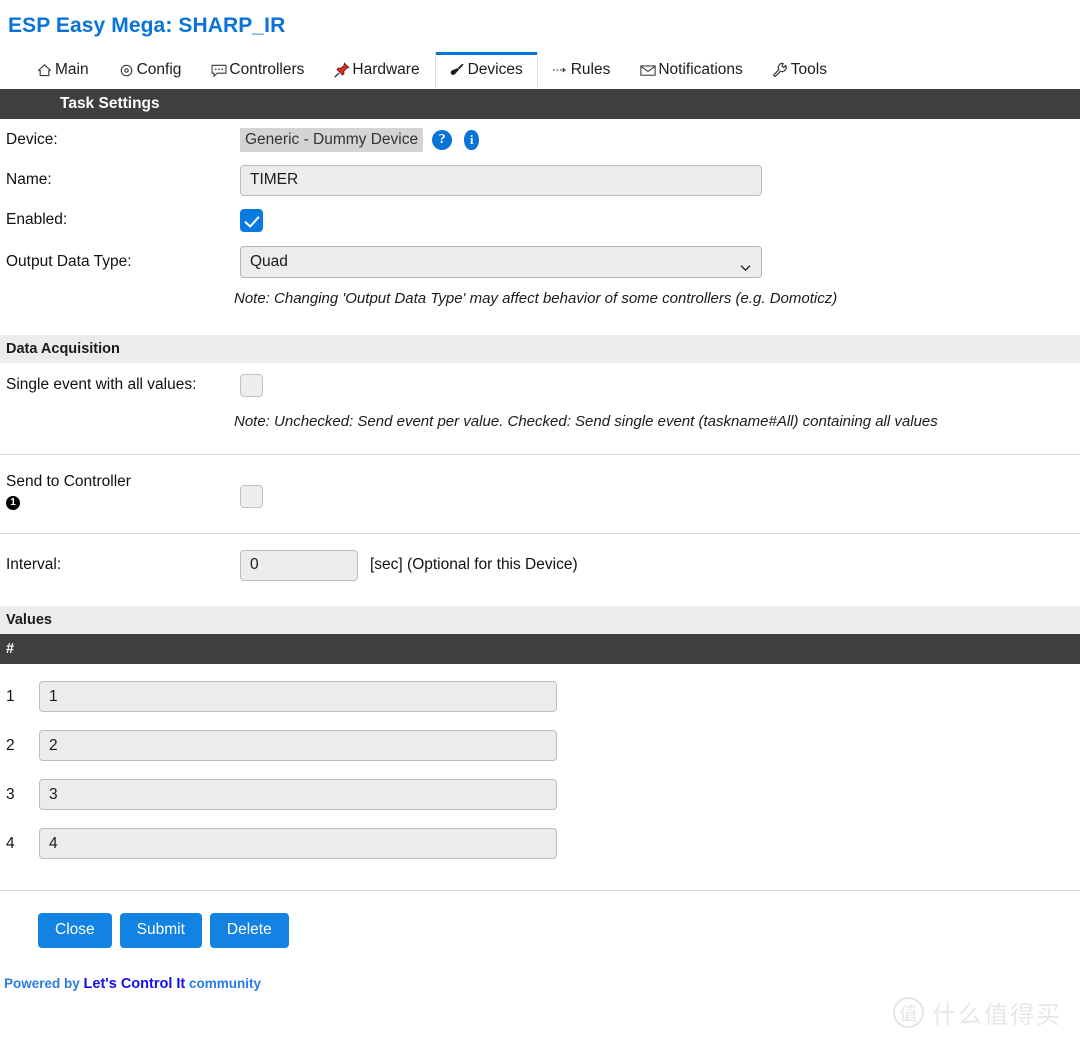  I want to click on enabled-label: Enabled:, so click(37, 219).